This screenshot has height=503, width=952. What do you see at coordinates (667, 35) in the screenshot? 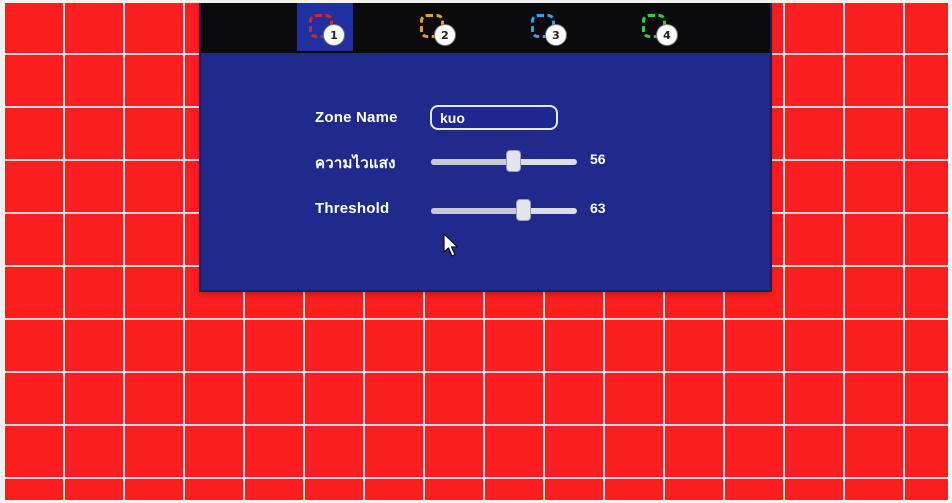
I see `zone-4-number: 4` at bounding box center [667, 35].